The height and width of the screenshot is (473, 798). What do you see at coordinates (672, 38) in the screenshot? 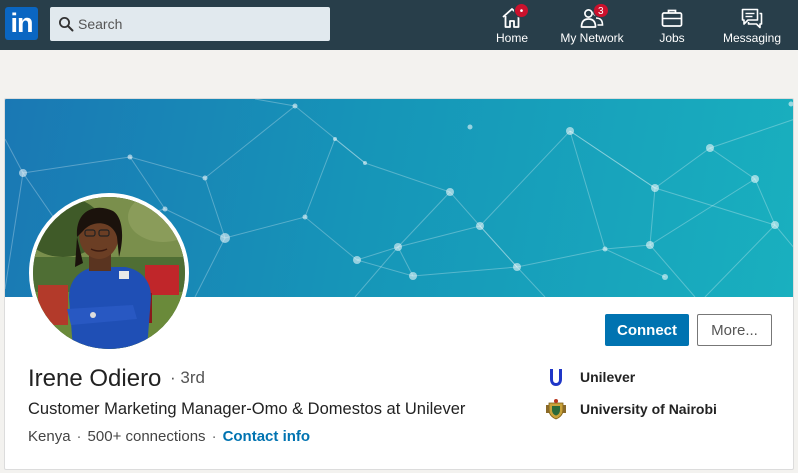
I see `nav-jobs-label: Jobs` at bounding box center [672, 38].